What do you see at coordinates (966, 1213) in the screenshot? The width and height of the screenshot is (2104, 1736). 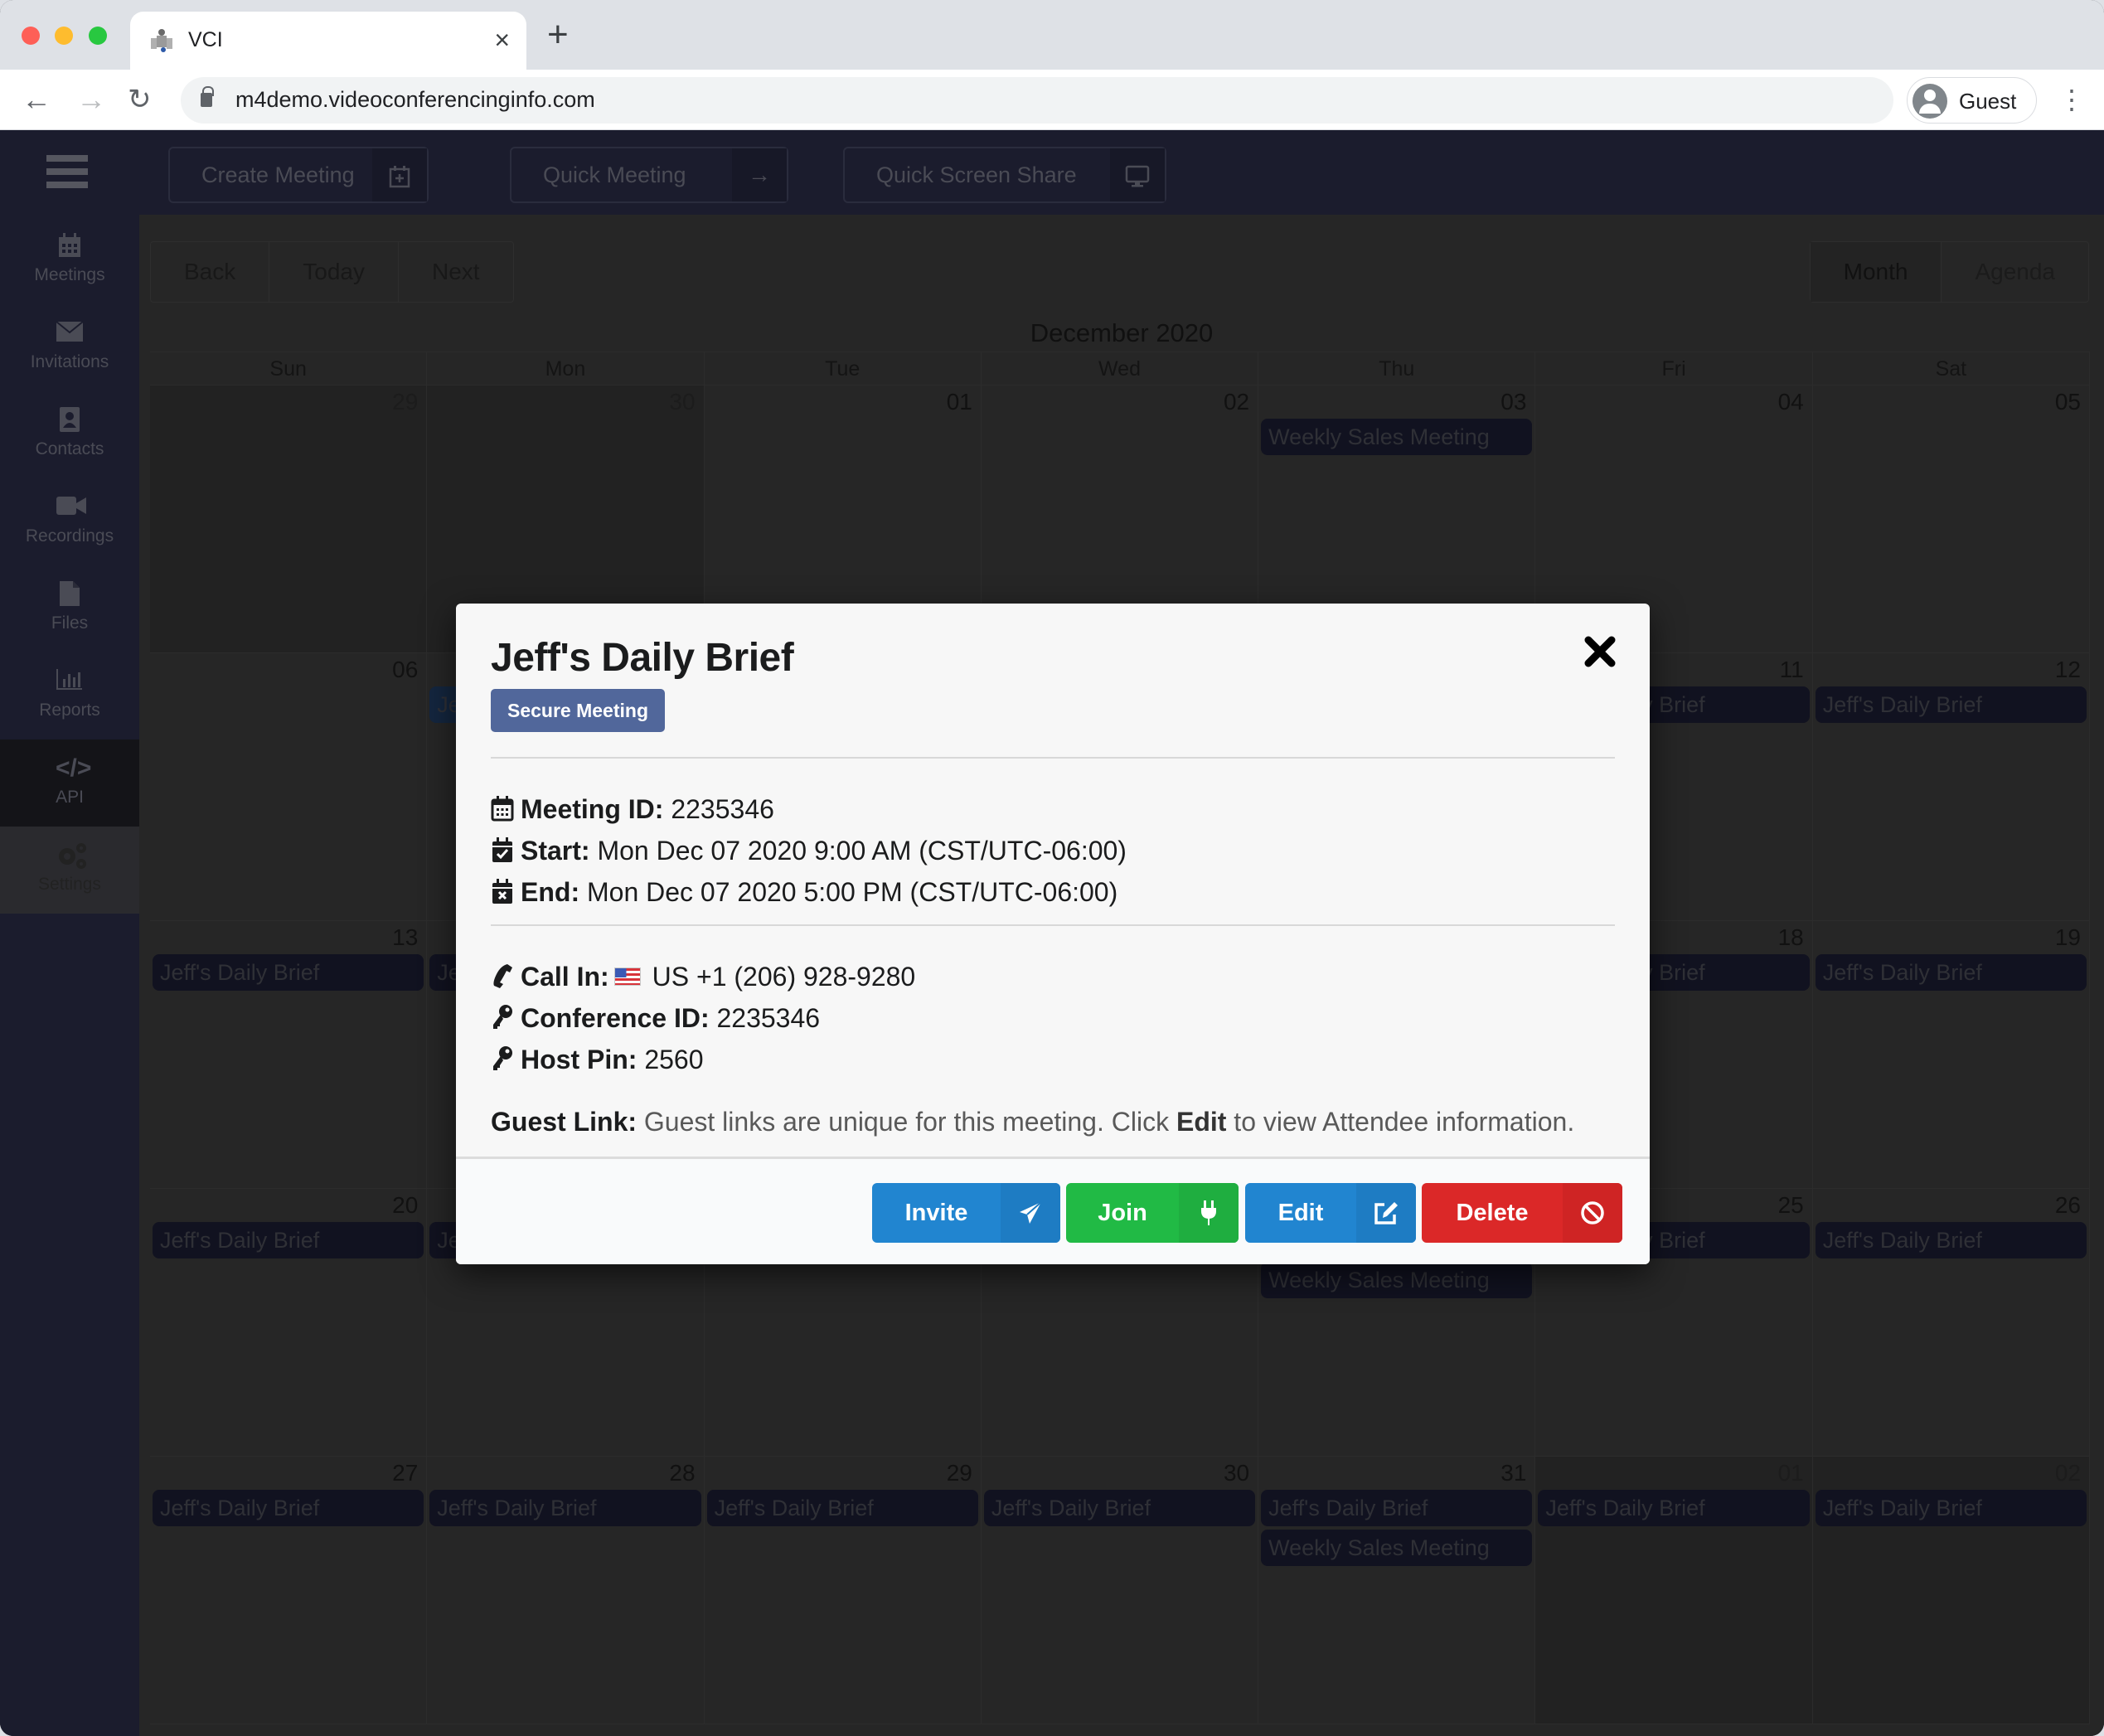 I see `invite-button: Invite` at bounding box center [966, 1213].